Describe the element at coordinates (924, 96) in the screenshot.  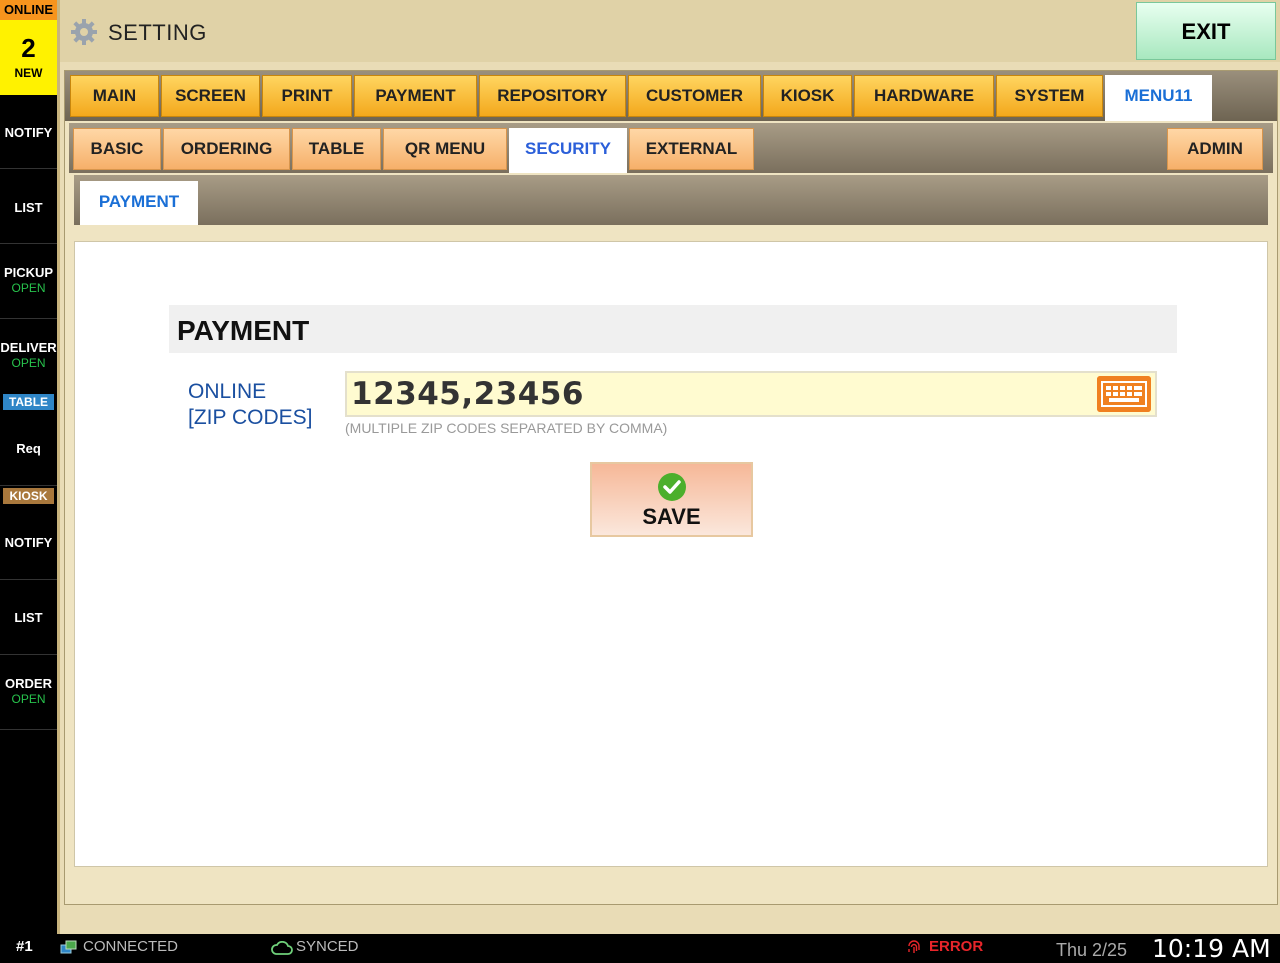
I see `tab-hardware: HARDWARE` at that location.